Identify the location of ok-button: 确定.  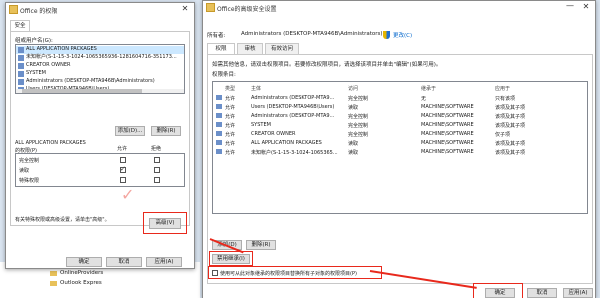
(84, 262).